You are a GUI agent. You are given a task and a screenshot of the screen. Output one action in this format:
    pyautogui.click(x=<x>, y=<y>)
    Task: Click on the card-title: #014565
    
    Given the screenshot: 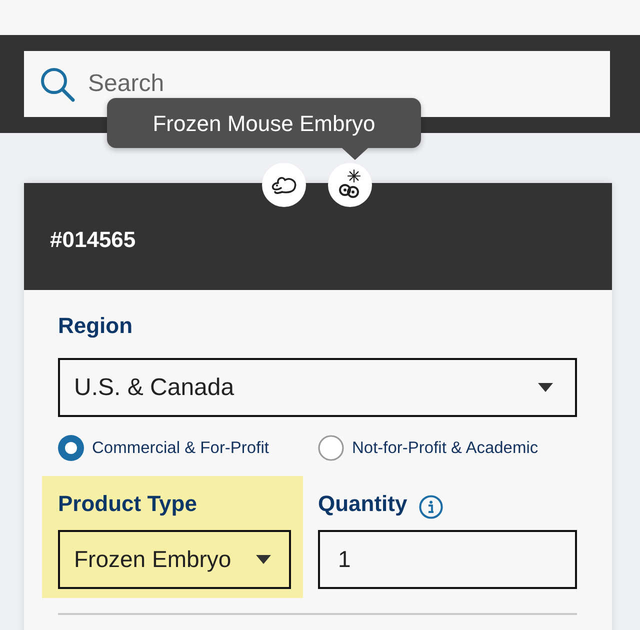 What is the action you would take?
    pyautogui.click(x=93, y=240)
    